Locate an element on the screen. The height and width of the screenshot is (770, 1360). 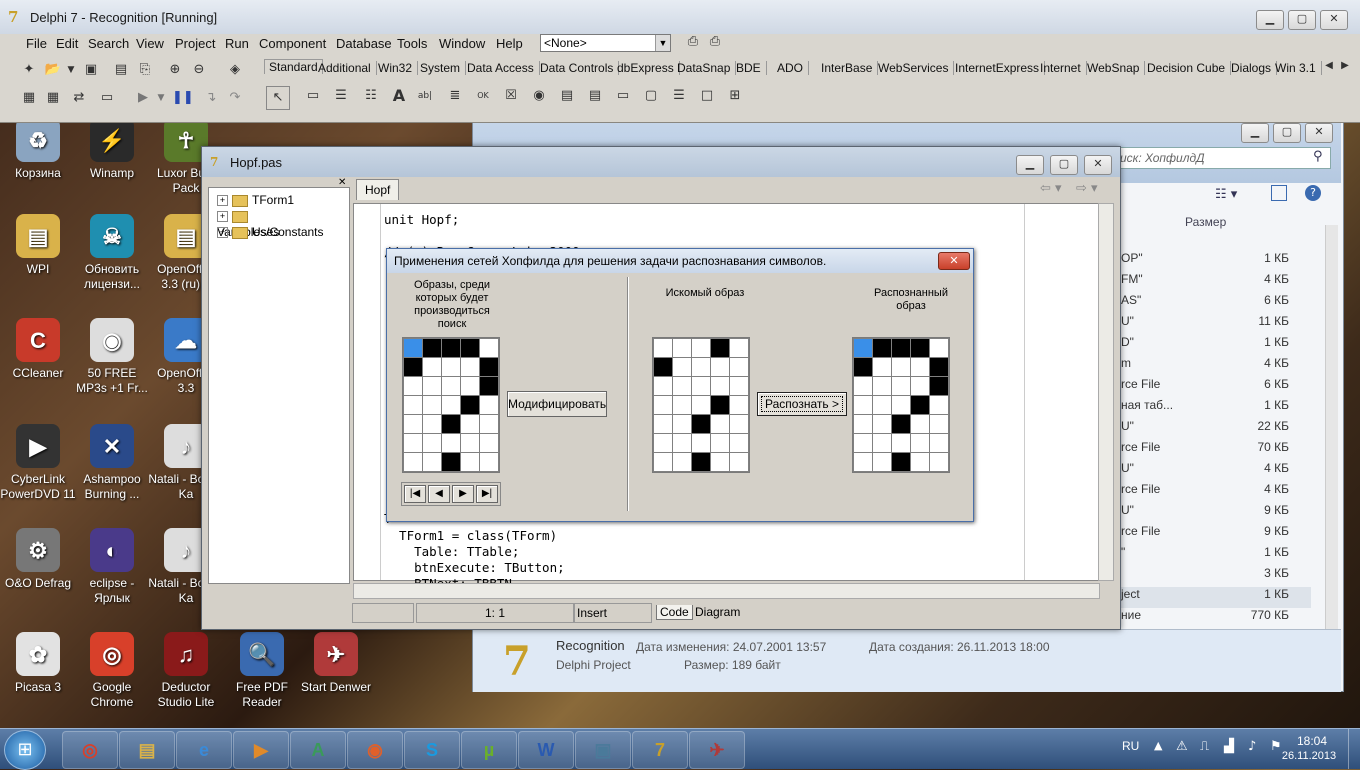
menu-item-window: Window is located at coordinates (462, 43).